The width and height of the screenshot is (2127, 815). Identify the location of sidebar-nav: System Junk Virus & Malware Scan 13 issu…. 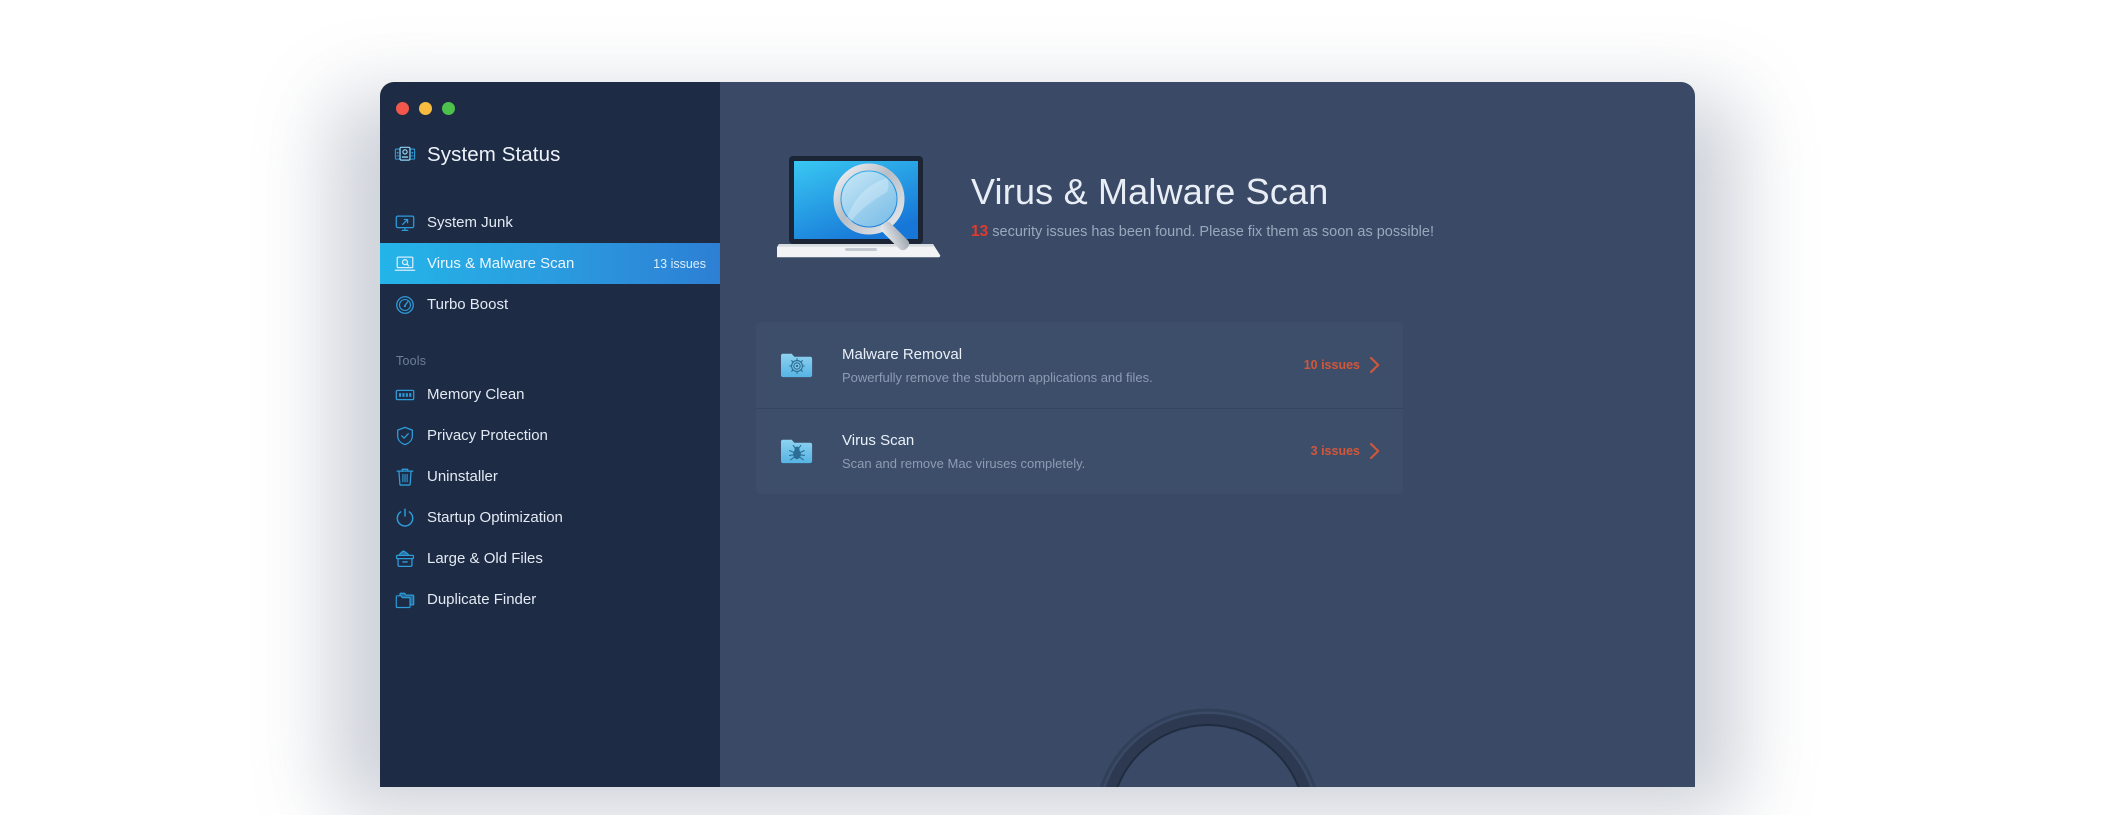
(550, 411).